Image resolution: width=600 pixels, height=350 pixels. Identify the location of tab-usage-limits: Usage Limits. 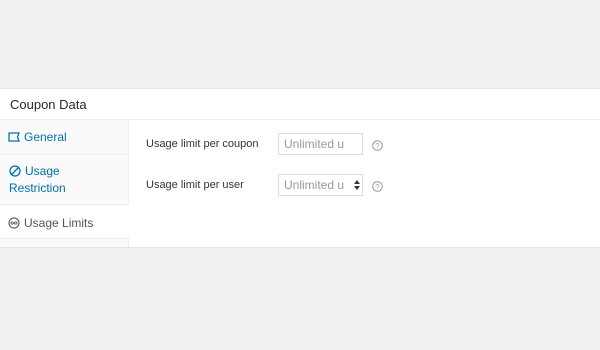
(64, 222).